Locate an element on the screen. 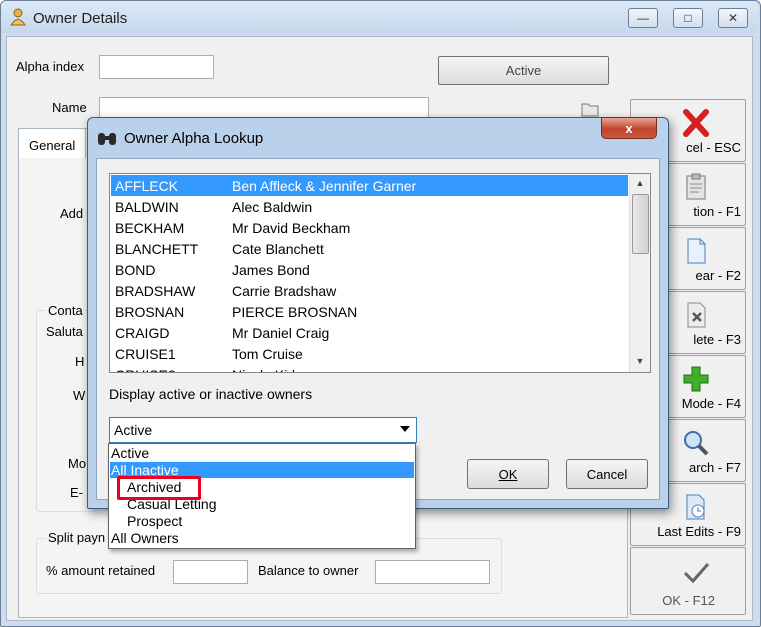 The width and height of the screenshot is (761, 627). last-edits-f9-label: Last Edits - F9 is located at coordinates (699, 531).